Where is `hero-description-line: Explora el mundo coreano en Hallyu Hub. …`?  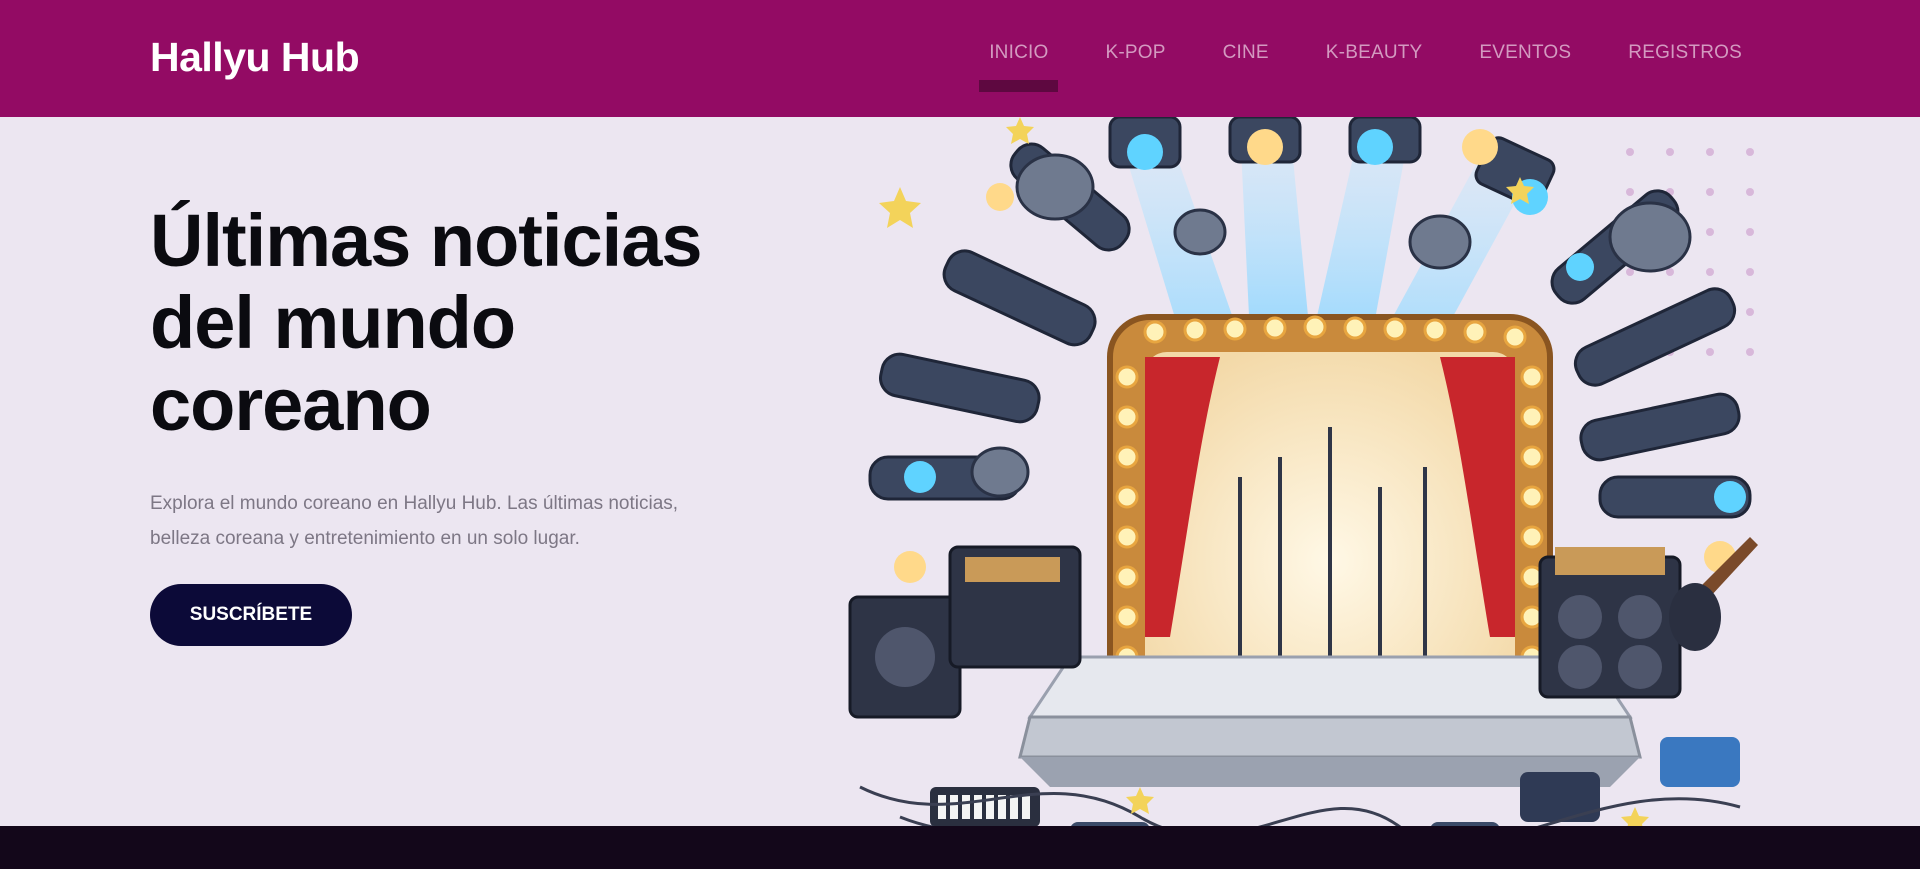
hero-description-line: Explora el mundo coreano en Hallyu Hub. … is located at coordinates (414, 503).